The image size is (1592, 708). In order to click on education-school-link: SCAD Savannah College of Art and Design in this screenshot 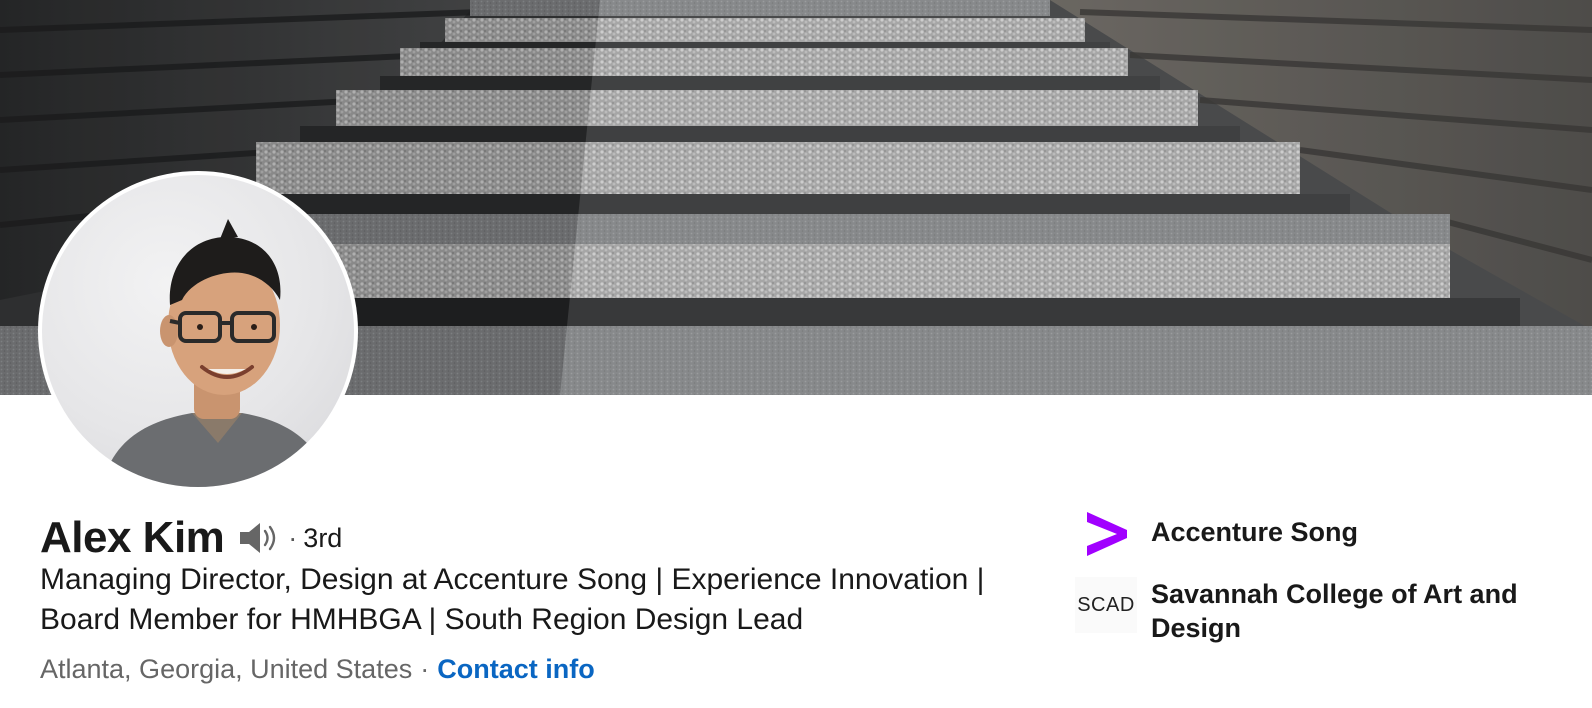, I will do `click(1325, 611)`.